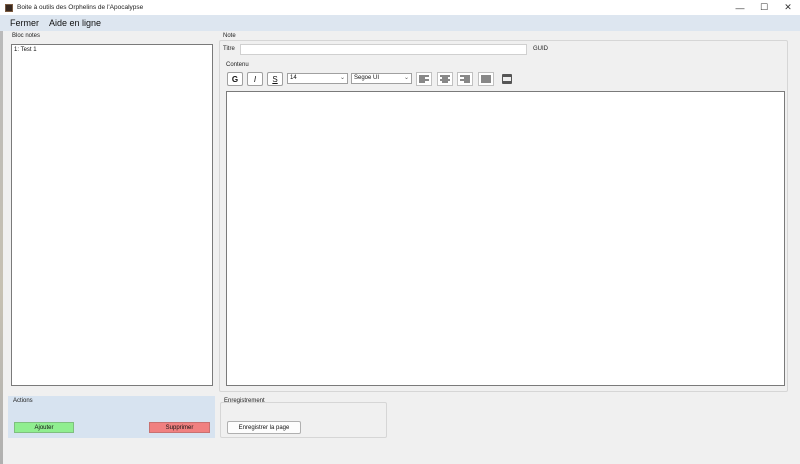 Image resolution: width=800 pixels, height=464 pixels. What do you see at coordinates (112, 50) in the screenshot?
I see `list-item: 1: Test 1` at bounding box center [112, 50].